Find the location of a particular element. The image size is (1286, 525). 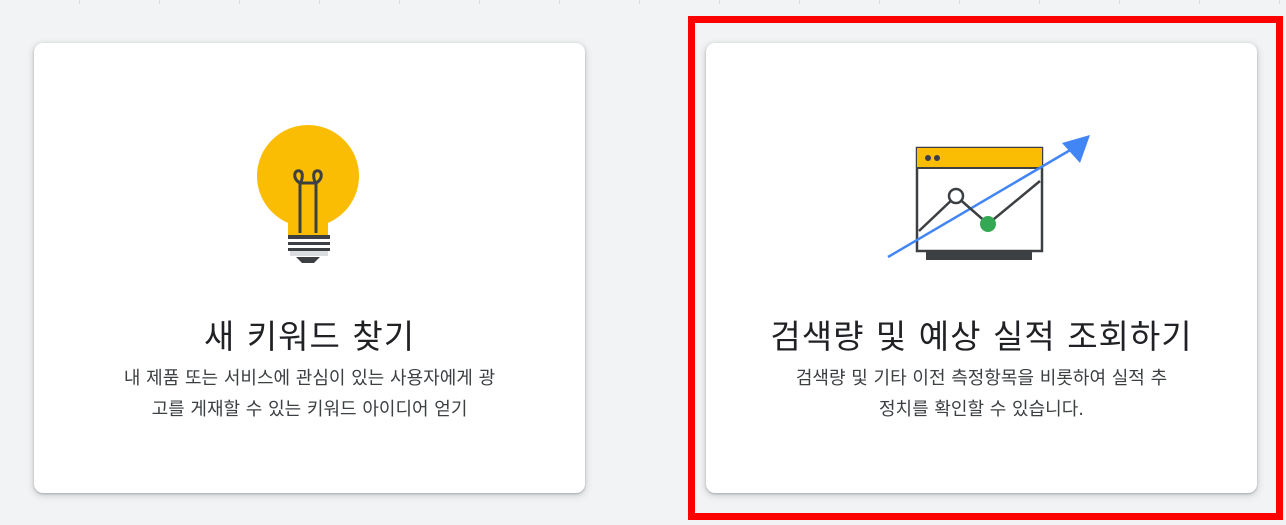

card-description-line: 검색량 및 기타 이전 측정항목을 비롯하여 실적 추 is located at coordinates (981, 378).